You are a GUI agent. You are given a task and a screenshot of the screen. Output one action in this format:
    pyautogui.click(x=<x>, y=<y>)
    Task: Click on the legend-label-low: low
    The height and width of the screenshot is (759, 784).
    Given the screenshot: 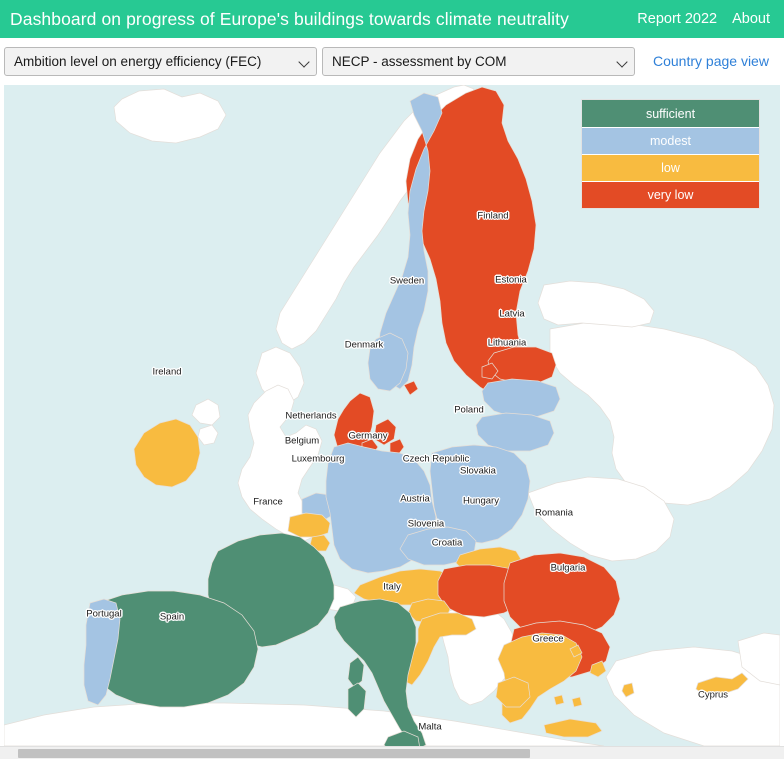 What is the action you would take?
    pyautogui.click(x=670, y=168)
    